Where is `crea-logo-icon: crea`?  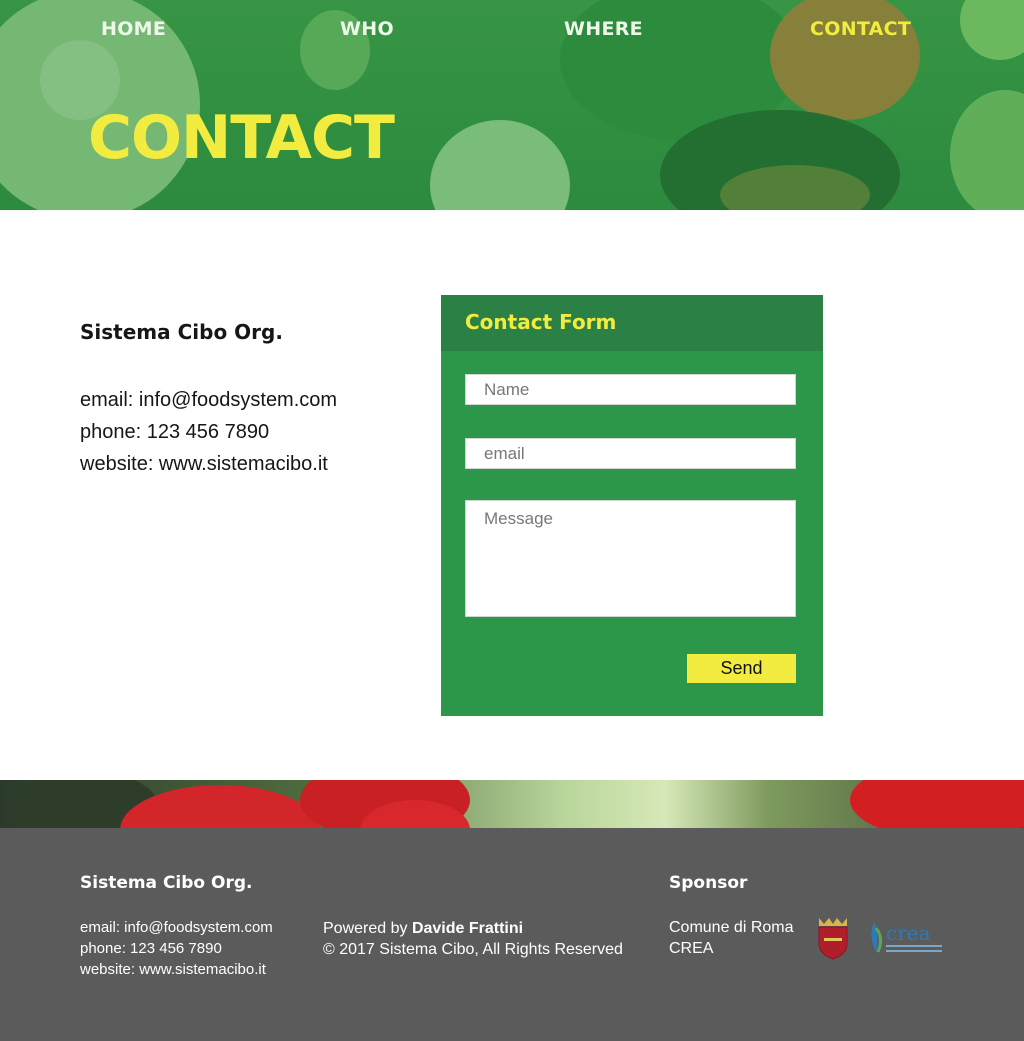
crea-logo-icon: crea is located at coordinates (906, 937).